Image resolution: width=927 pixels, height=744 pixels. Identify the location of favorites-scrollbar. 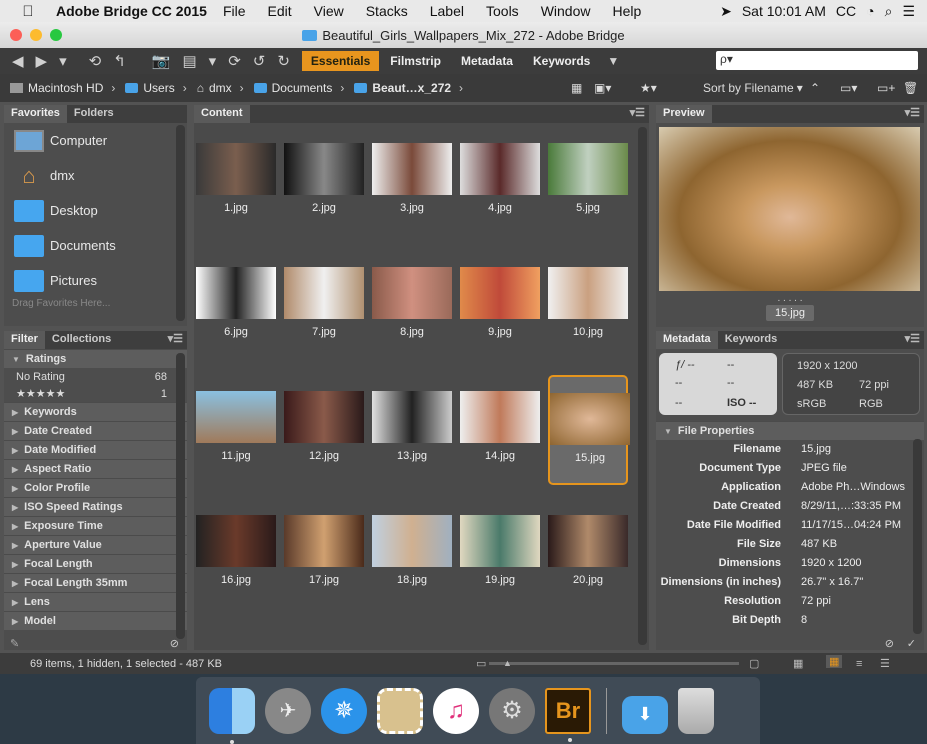
(180, 223).